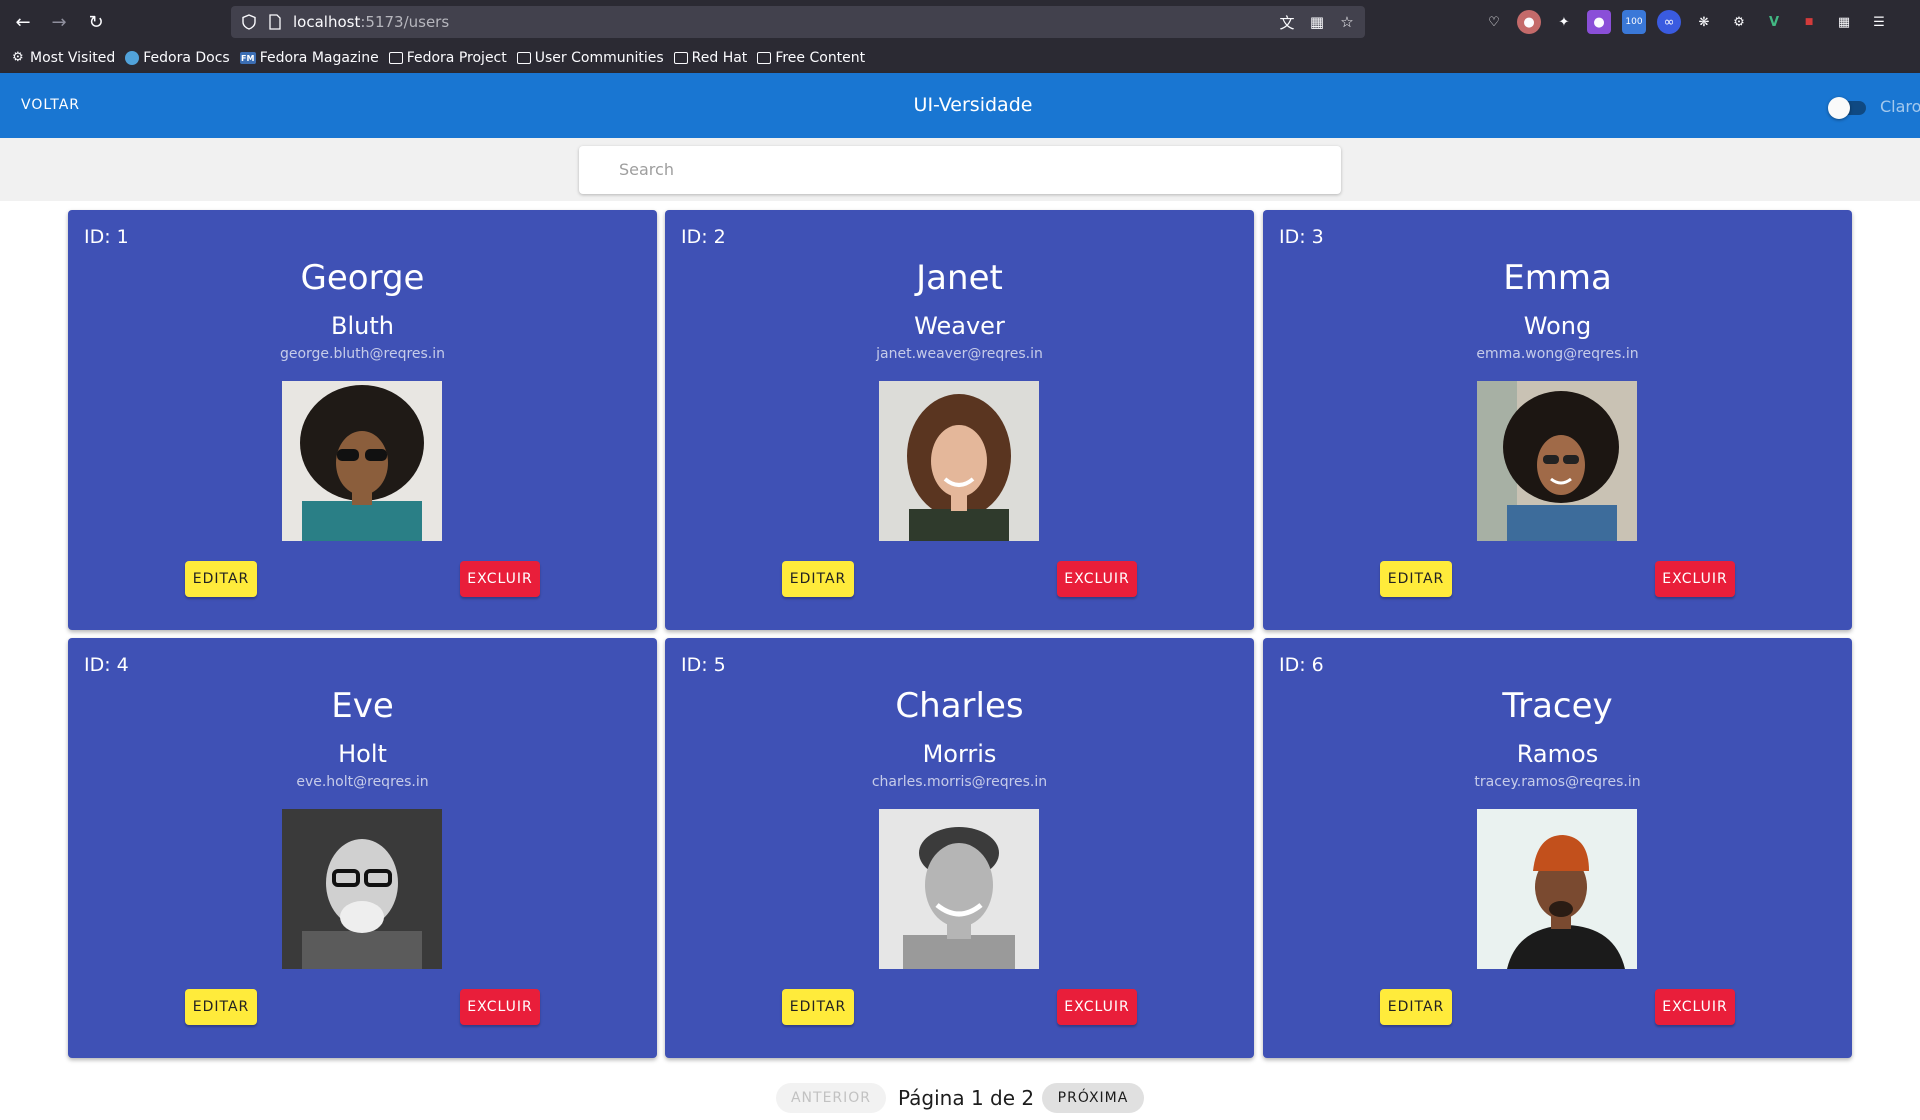 Image resolution: width=1920 pixels, height=1120 pixels. Describe the element at coordinates (1686, 22) in the screenshot. I see `extensions-row: ♡ ● ✦ ● 100 ∞ ❋ ⚙ V ■ ▦ ☰` at that location.